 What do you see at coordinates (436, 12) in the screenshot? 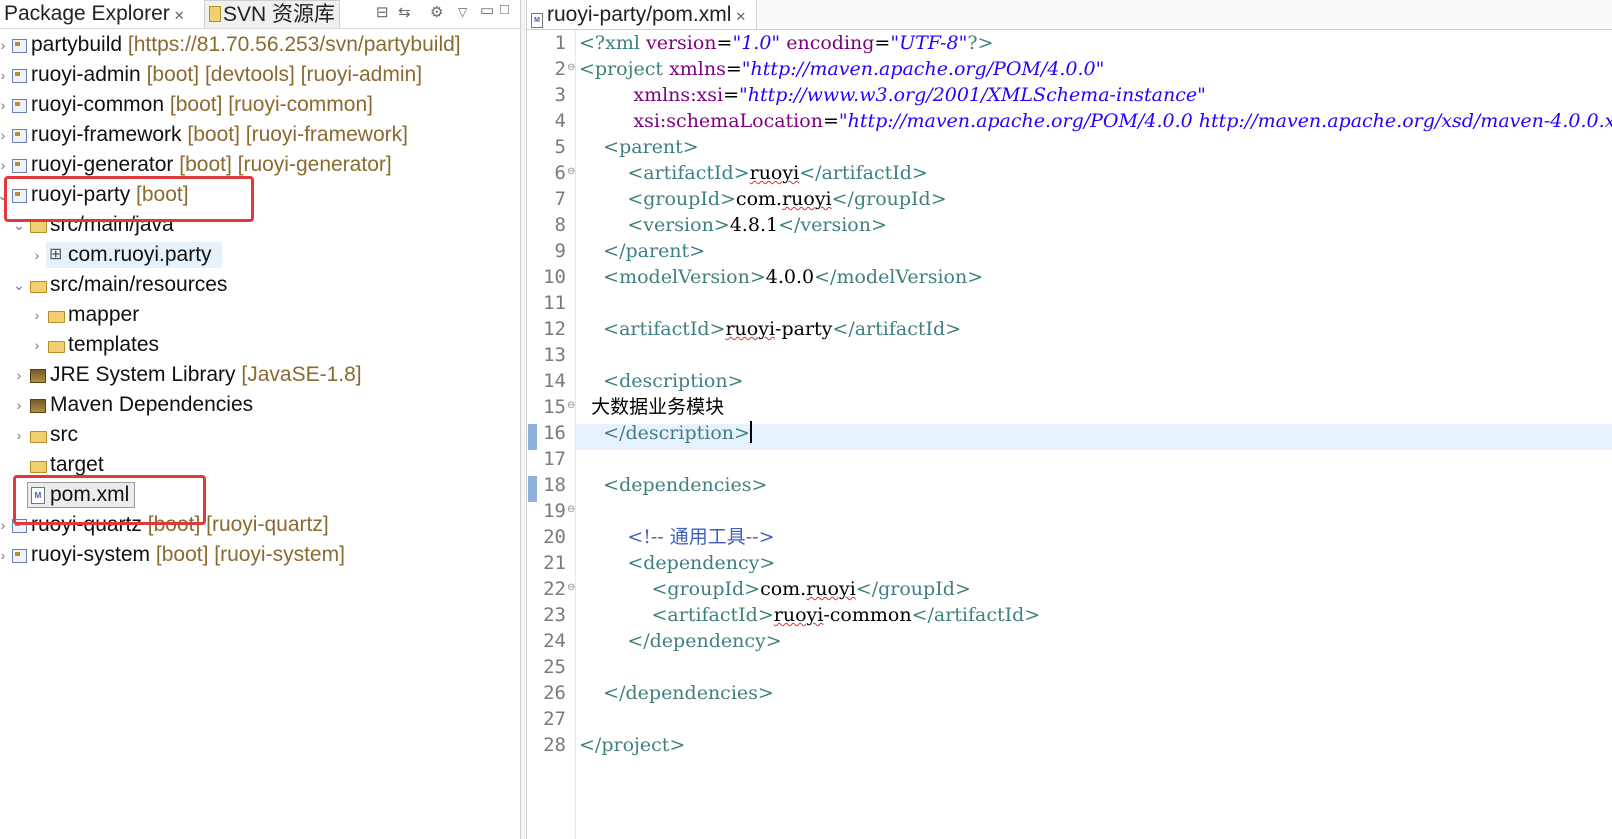
I see `settings-icon: ⚙` at bounding box center [436, 12].